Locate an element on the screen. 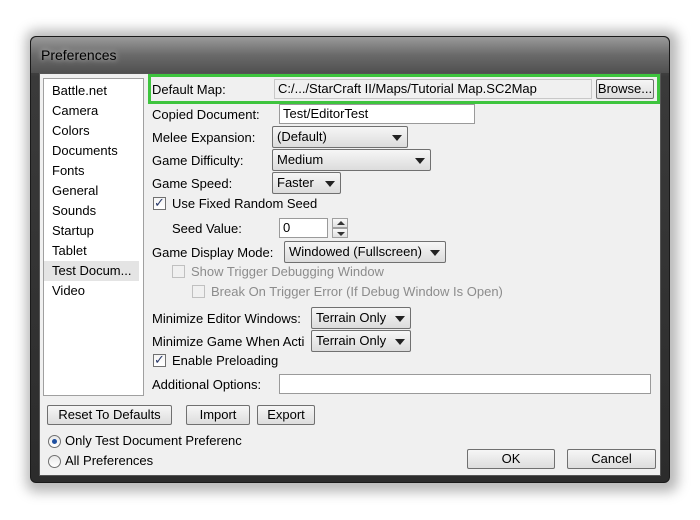  category-item-documents: Documents is located at coordinates (93, 151).